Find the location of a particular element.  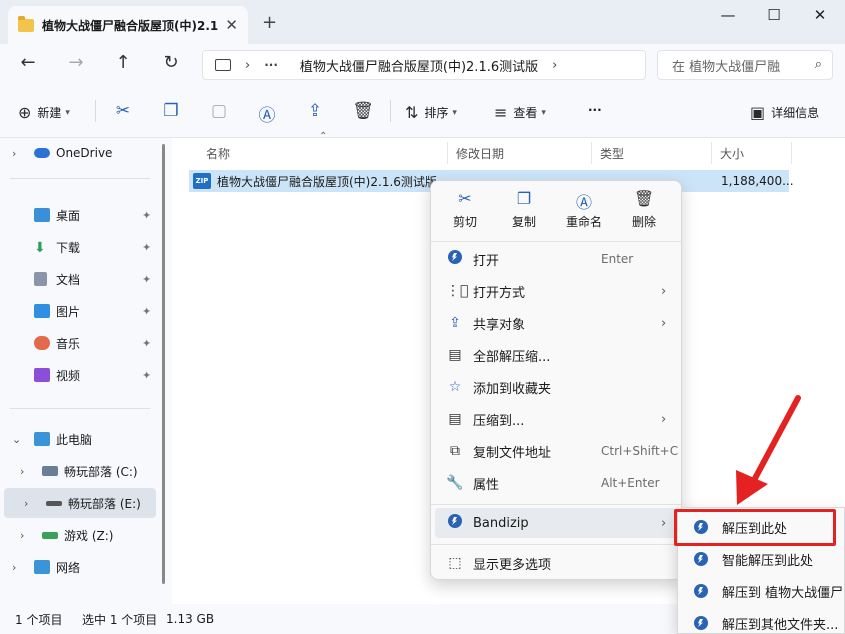

back-icon: ← is located at coordinates (28, 62).